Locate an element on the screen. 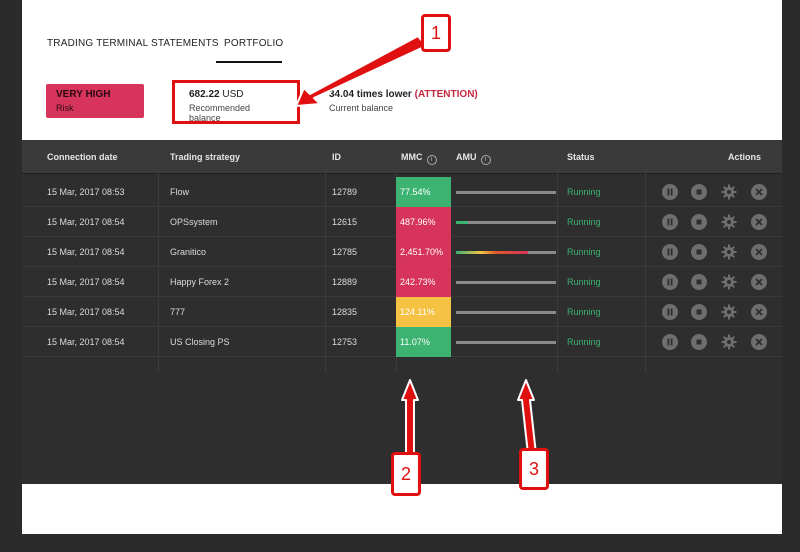 This screenshot has height=552, width=800. callout-1: 1 is located at coordinates (436, 33).